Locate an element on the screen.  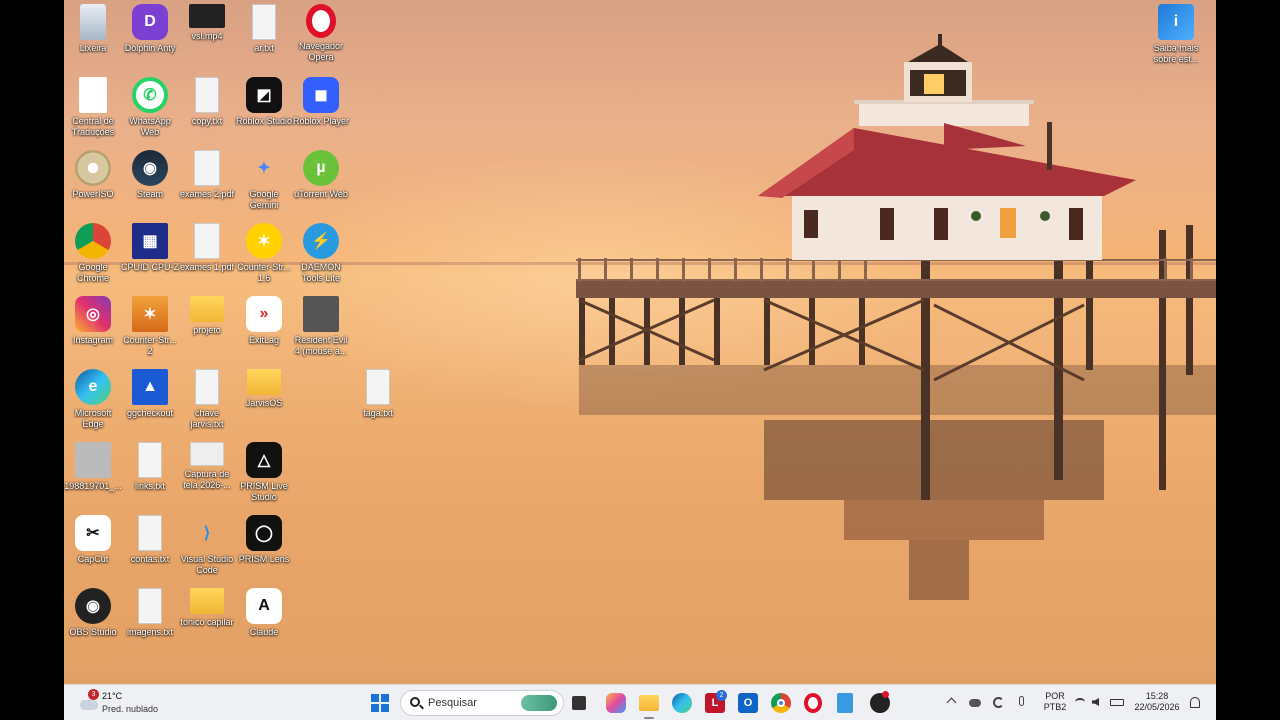
desktop-icon-imagenstxt: imagens.txt is located at coordinates (150, 613).